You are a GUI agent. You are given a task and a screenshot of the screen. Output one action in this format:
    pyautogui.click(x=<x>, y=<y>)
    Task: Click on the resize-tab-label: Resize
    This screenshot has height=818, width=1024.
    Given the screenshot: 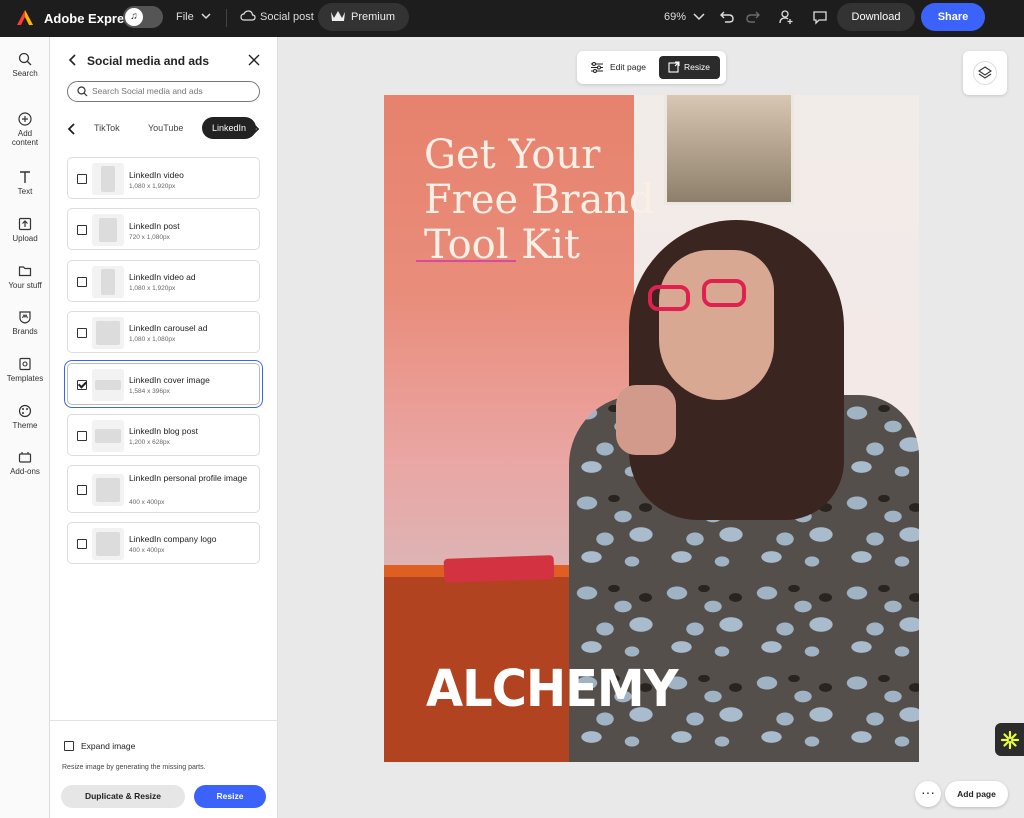 What is the action you would take?
    pyautogui.click(x=697, y=67)
    